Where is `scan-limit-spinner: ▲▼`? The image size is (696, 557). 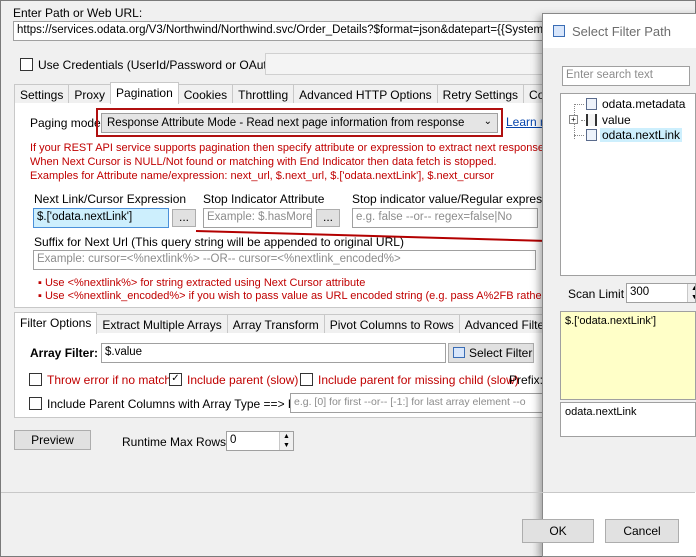
scan-limit-spinner: ▲▼ is located at coordinates (691, 293).